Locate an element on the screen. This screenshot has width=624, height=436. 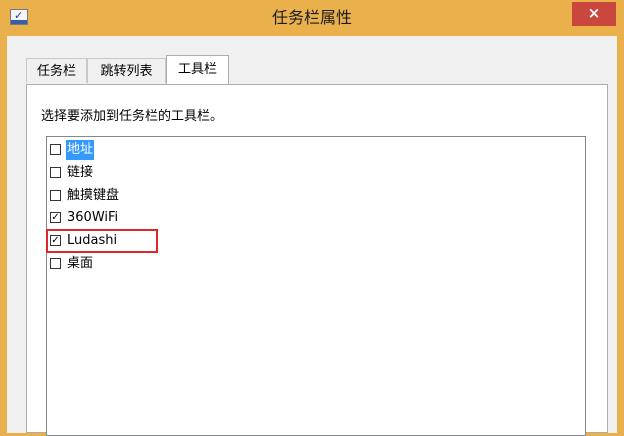
window-title: 任务栏属性 is located at coordinates (311, 17).